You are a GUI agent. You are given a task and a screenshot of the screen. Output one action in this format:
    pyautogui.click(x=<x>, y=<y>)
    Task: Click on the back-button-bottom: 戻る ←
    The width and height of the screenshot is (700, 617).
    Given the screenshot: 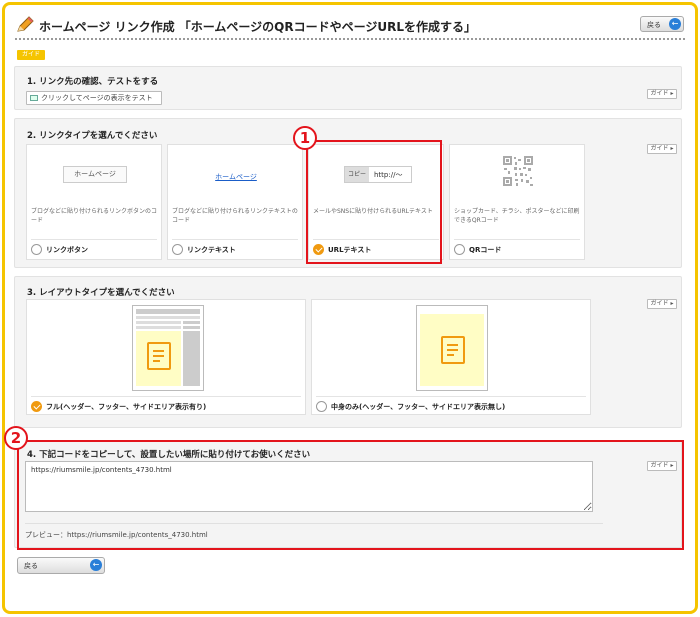 What is the action you would take?
    pyautogui.click(x=61, y=565)
    